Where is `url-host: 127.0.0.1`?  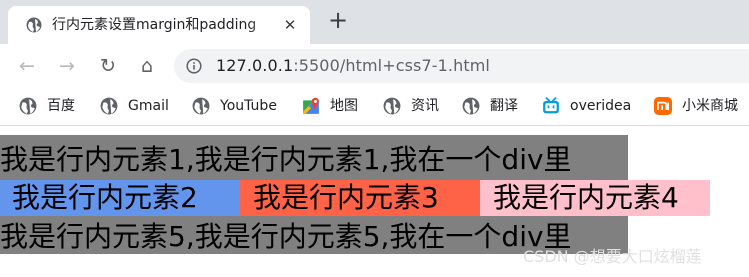
url-host: 127.0.0.1 is located at coordinates (255, 65).